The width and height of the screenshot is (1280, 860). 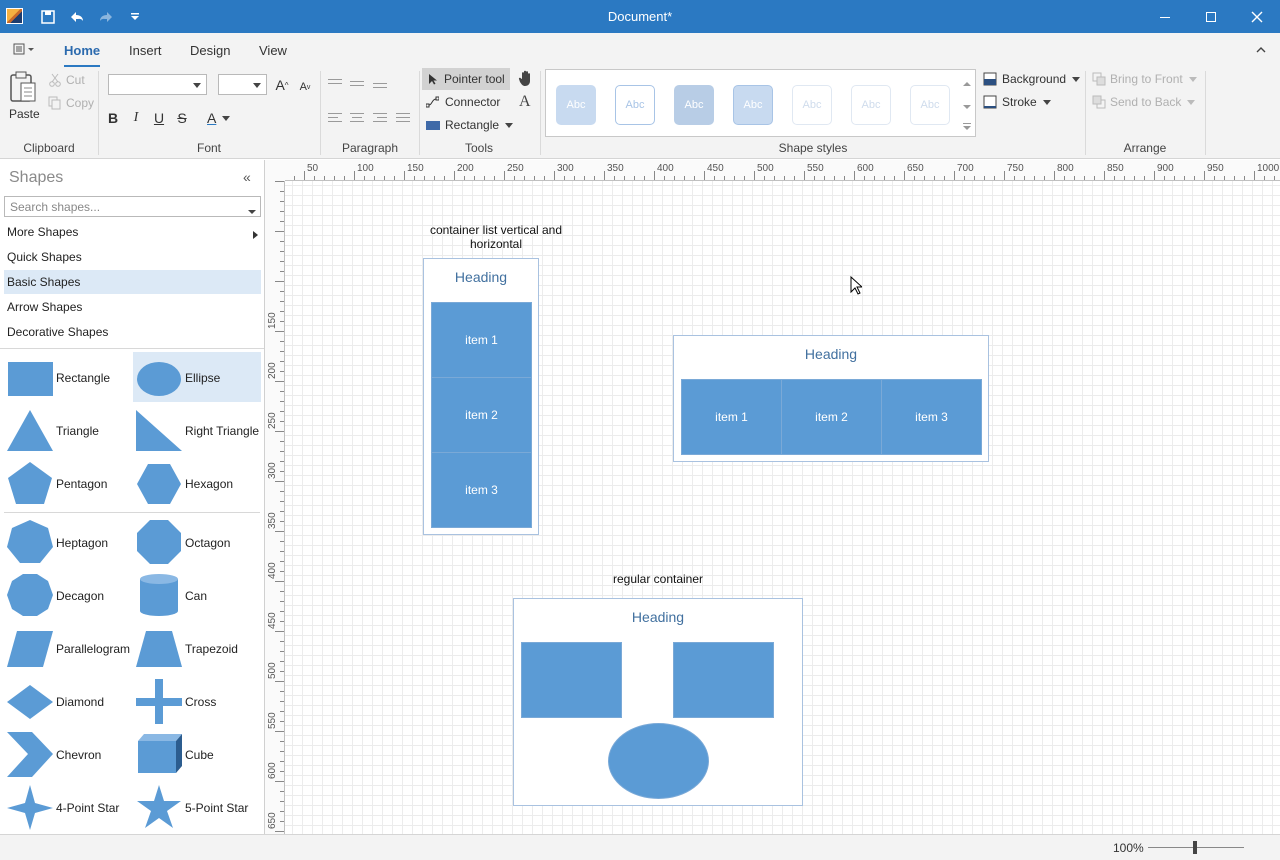 I want to click on grow-font-icon: A ^, so click(x=282, y=85).